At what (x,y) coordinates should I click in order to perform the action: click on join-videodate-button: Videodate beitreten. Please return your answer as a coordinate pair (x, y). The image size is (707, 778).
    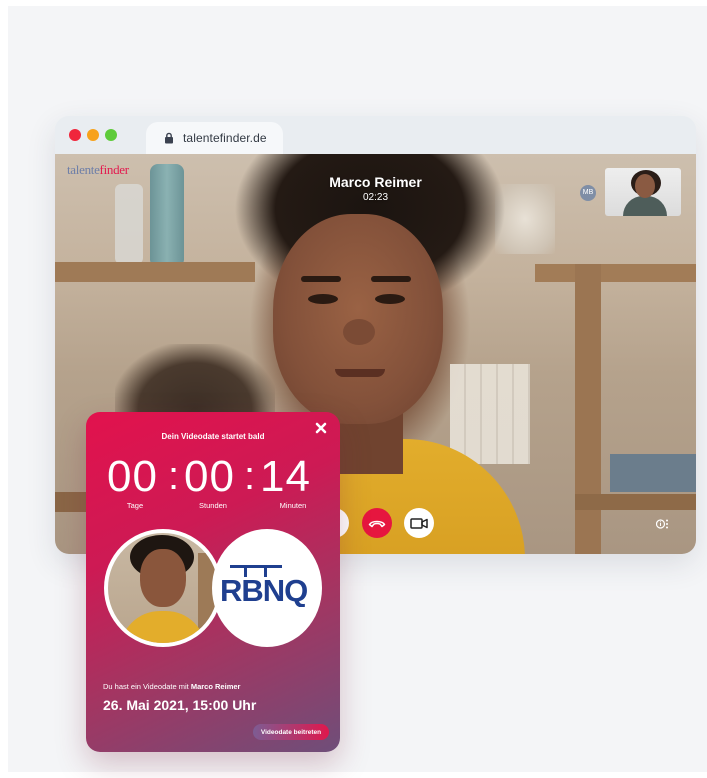
    Looking at the image, I should click on (291, 732).